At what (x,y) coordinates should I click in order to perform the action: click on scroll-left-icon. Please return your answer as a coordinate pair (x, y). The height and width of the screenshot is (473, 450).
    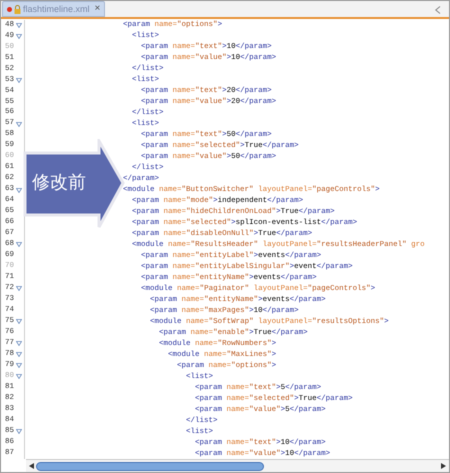
    Looking at the image, I should click on (31, 466).